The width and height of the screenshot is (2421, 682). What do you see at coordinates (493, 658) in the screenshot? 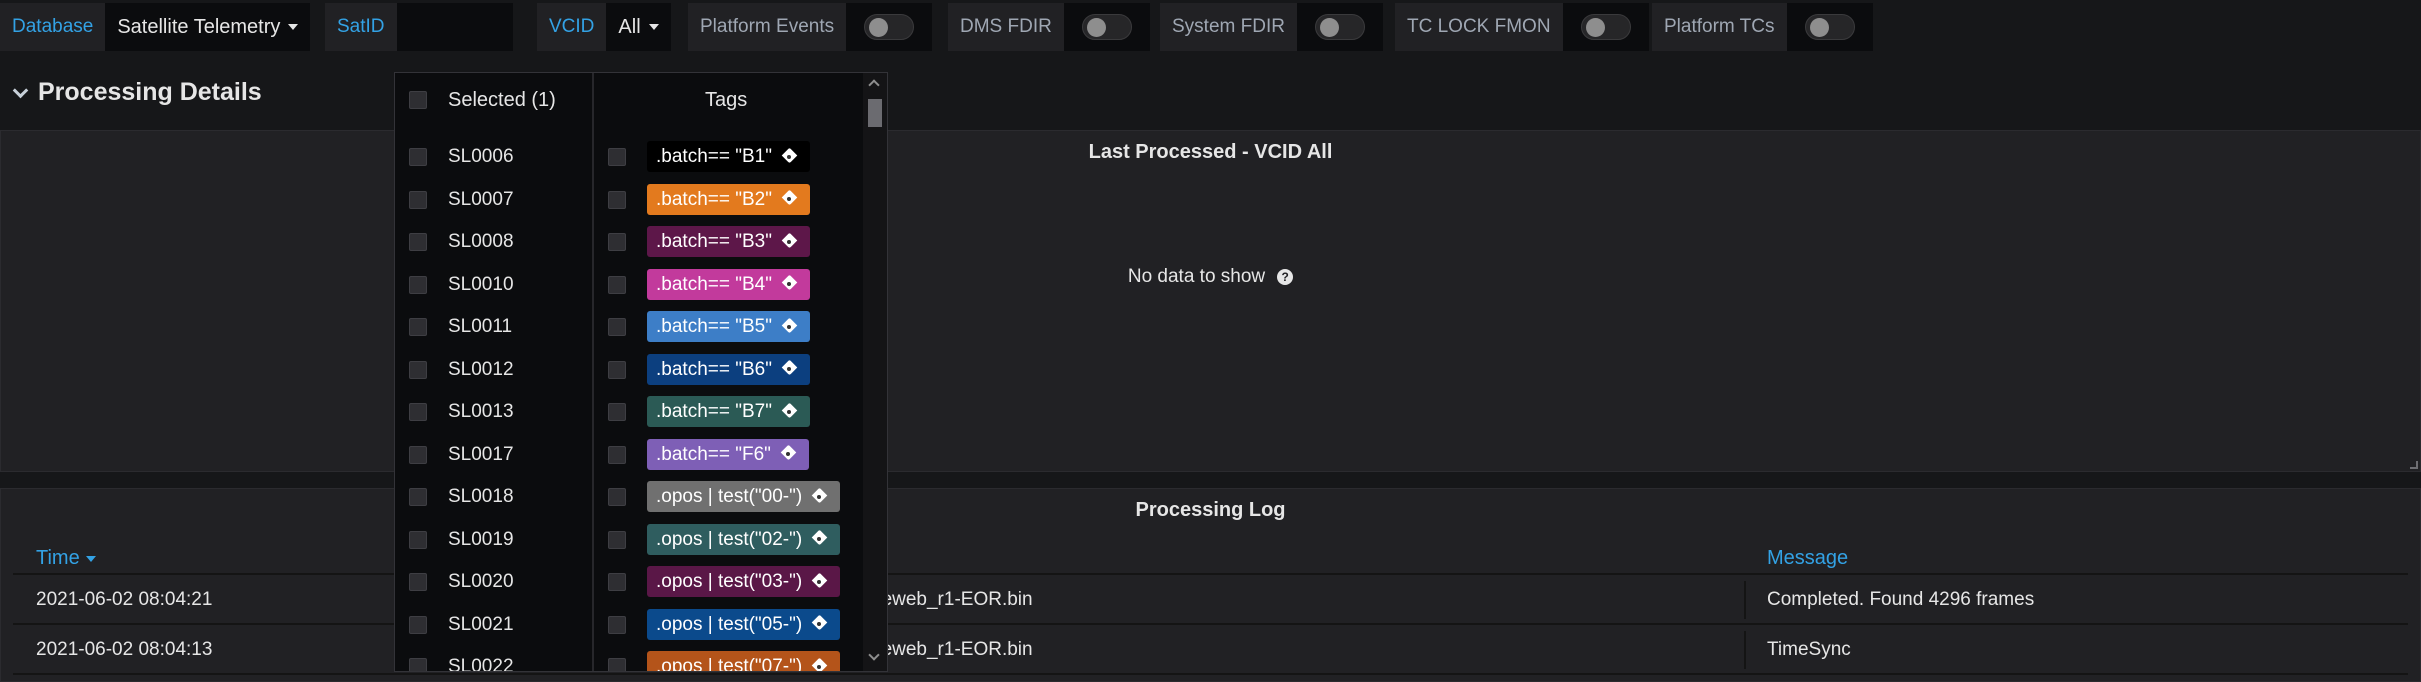
I see `option-item: SL0022` at bounding box center [493, 658].